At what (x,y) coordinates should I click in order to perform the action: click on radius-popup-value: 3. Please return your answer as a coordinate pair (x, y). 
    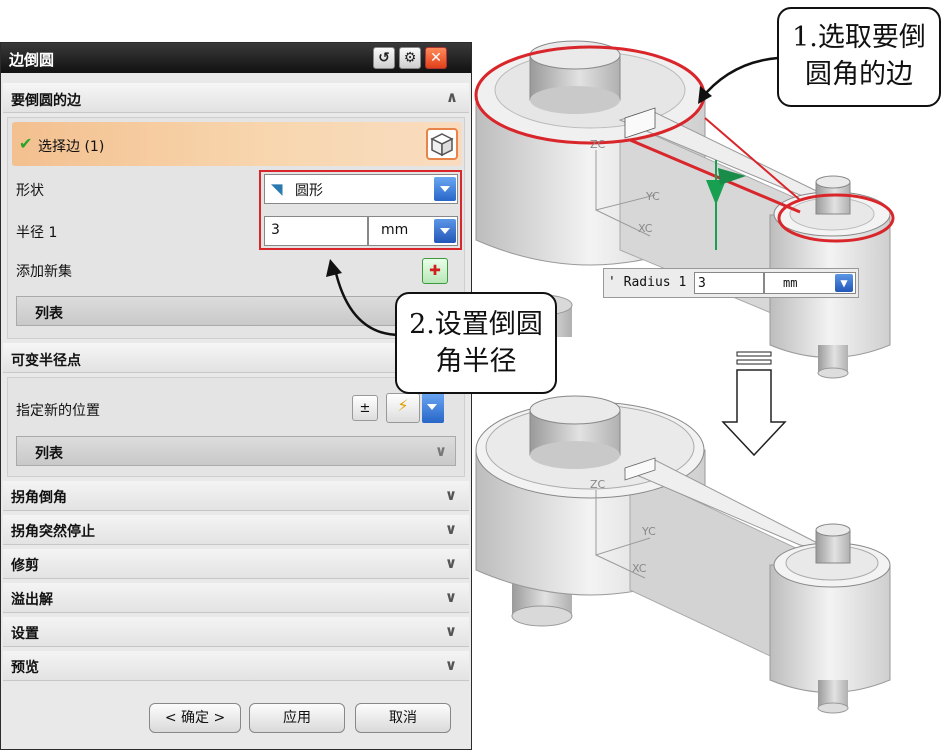
    Looking at the image, I should click on (702, 283).